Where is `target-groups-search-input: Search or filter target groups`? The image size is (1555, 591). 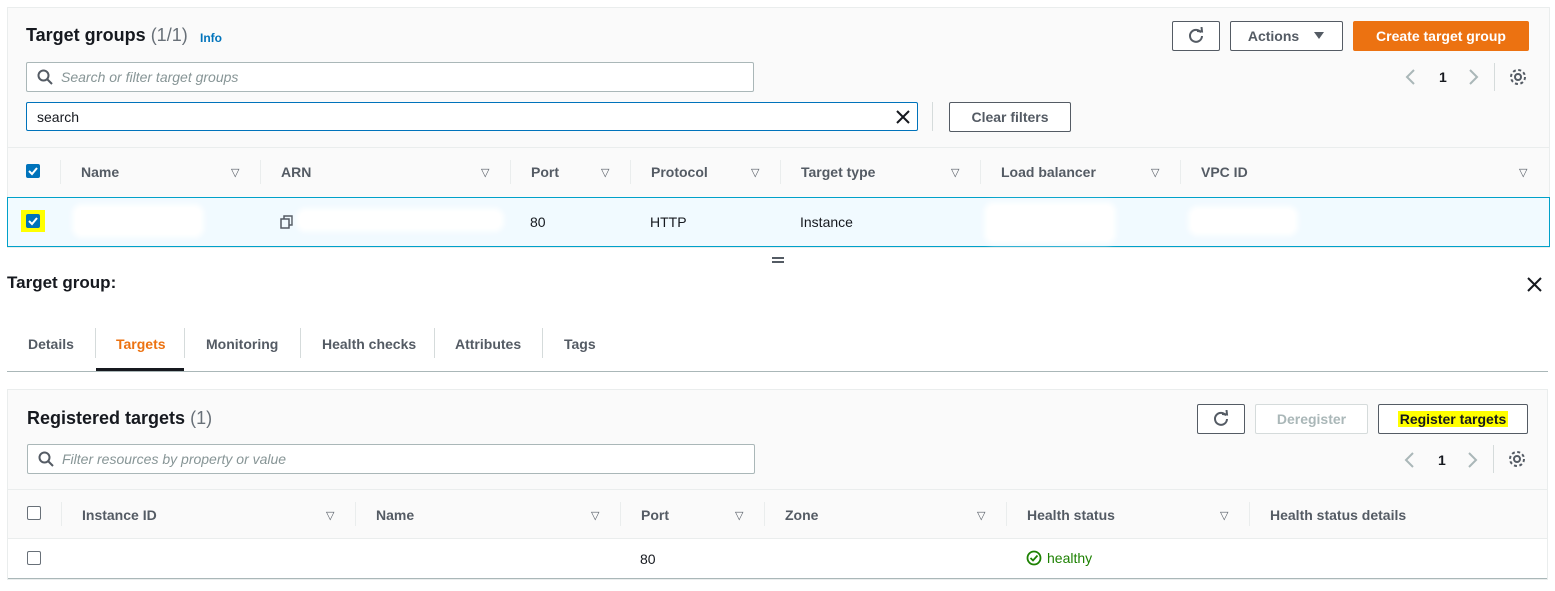
target-groups-search-input: Search or filter target groups is located at coordinates (390, 77).